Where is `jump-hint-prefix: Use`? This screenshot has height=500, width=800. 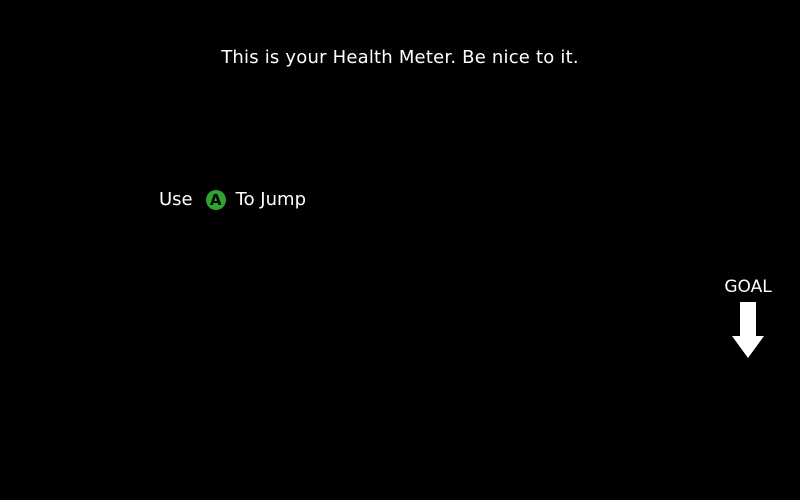
jump-hint-prefix: Use is located at coordinates (176, 199).